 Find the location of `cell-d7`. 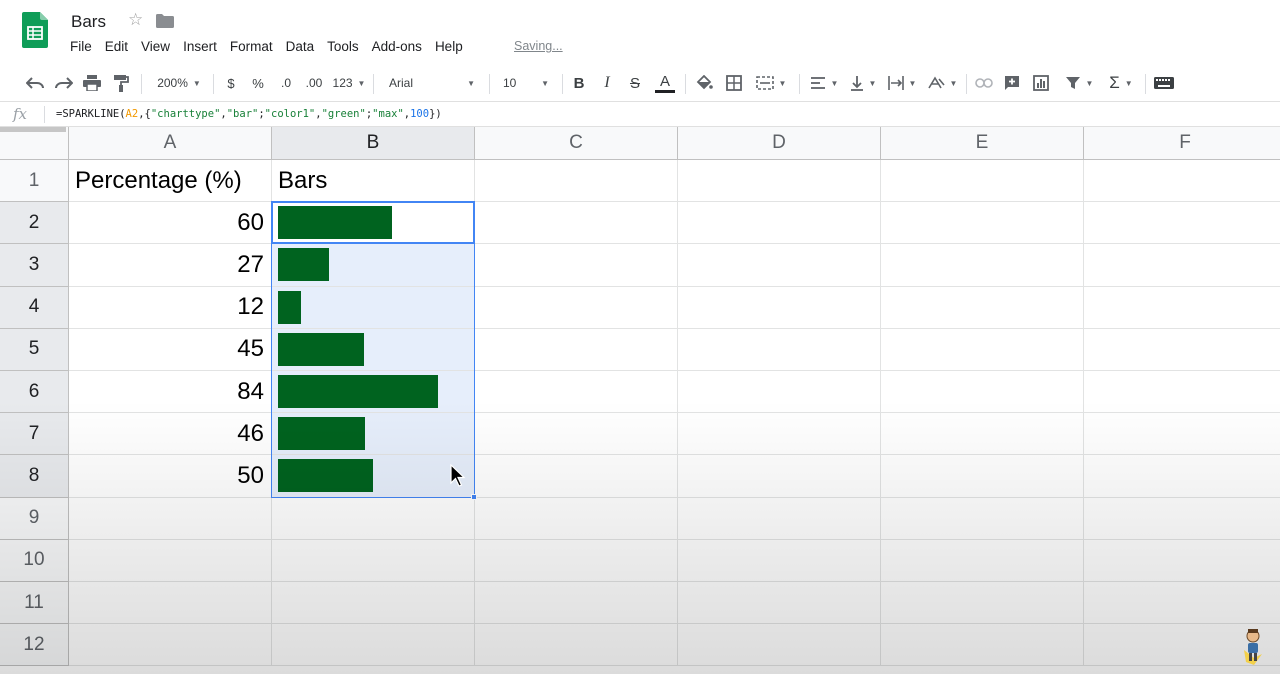

cell-d7 is located at coordinates (779, 434).